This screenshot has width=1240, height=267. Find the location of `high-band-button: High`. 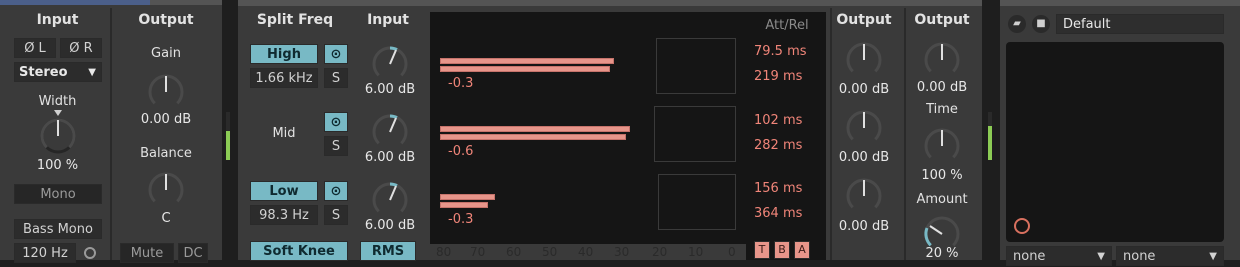

high-band-button: High is located at coordinates (284, 54).